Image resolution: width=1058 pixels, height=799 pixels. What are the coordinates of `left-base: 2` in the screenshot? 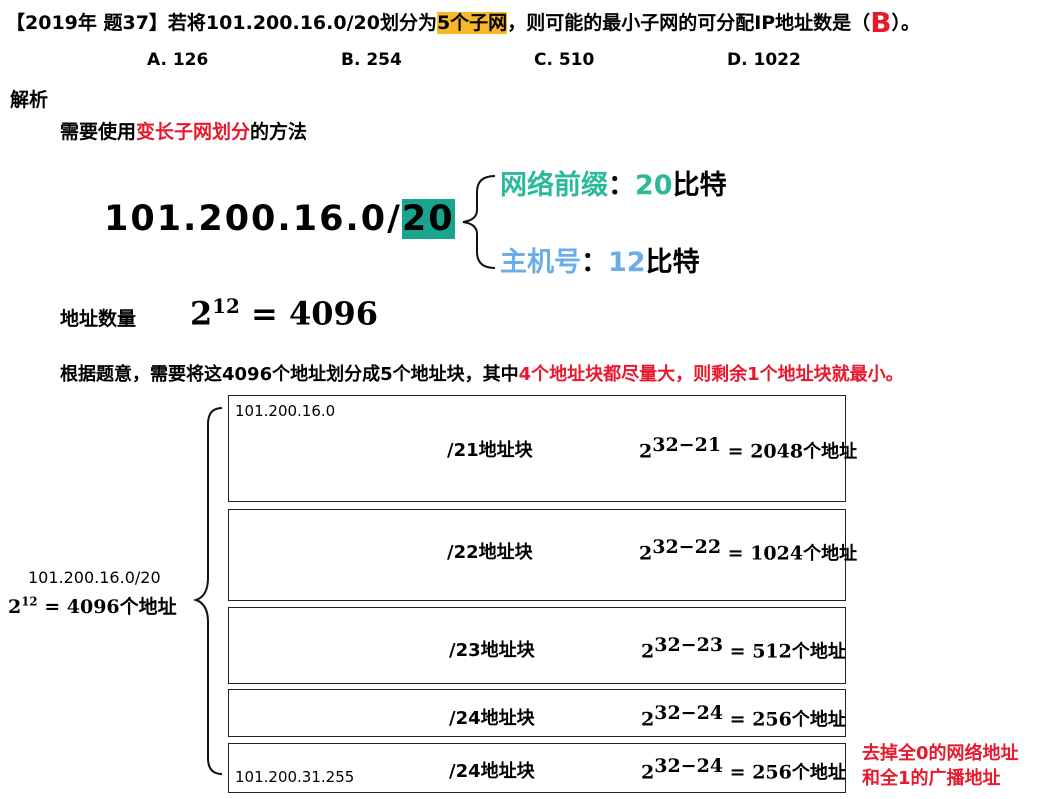 It's located at (15, 607).